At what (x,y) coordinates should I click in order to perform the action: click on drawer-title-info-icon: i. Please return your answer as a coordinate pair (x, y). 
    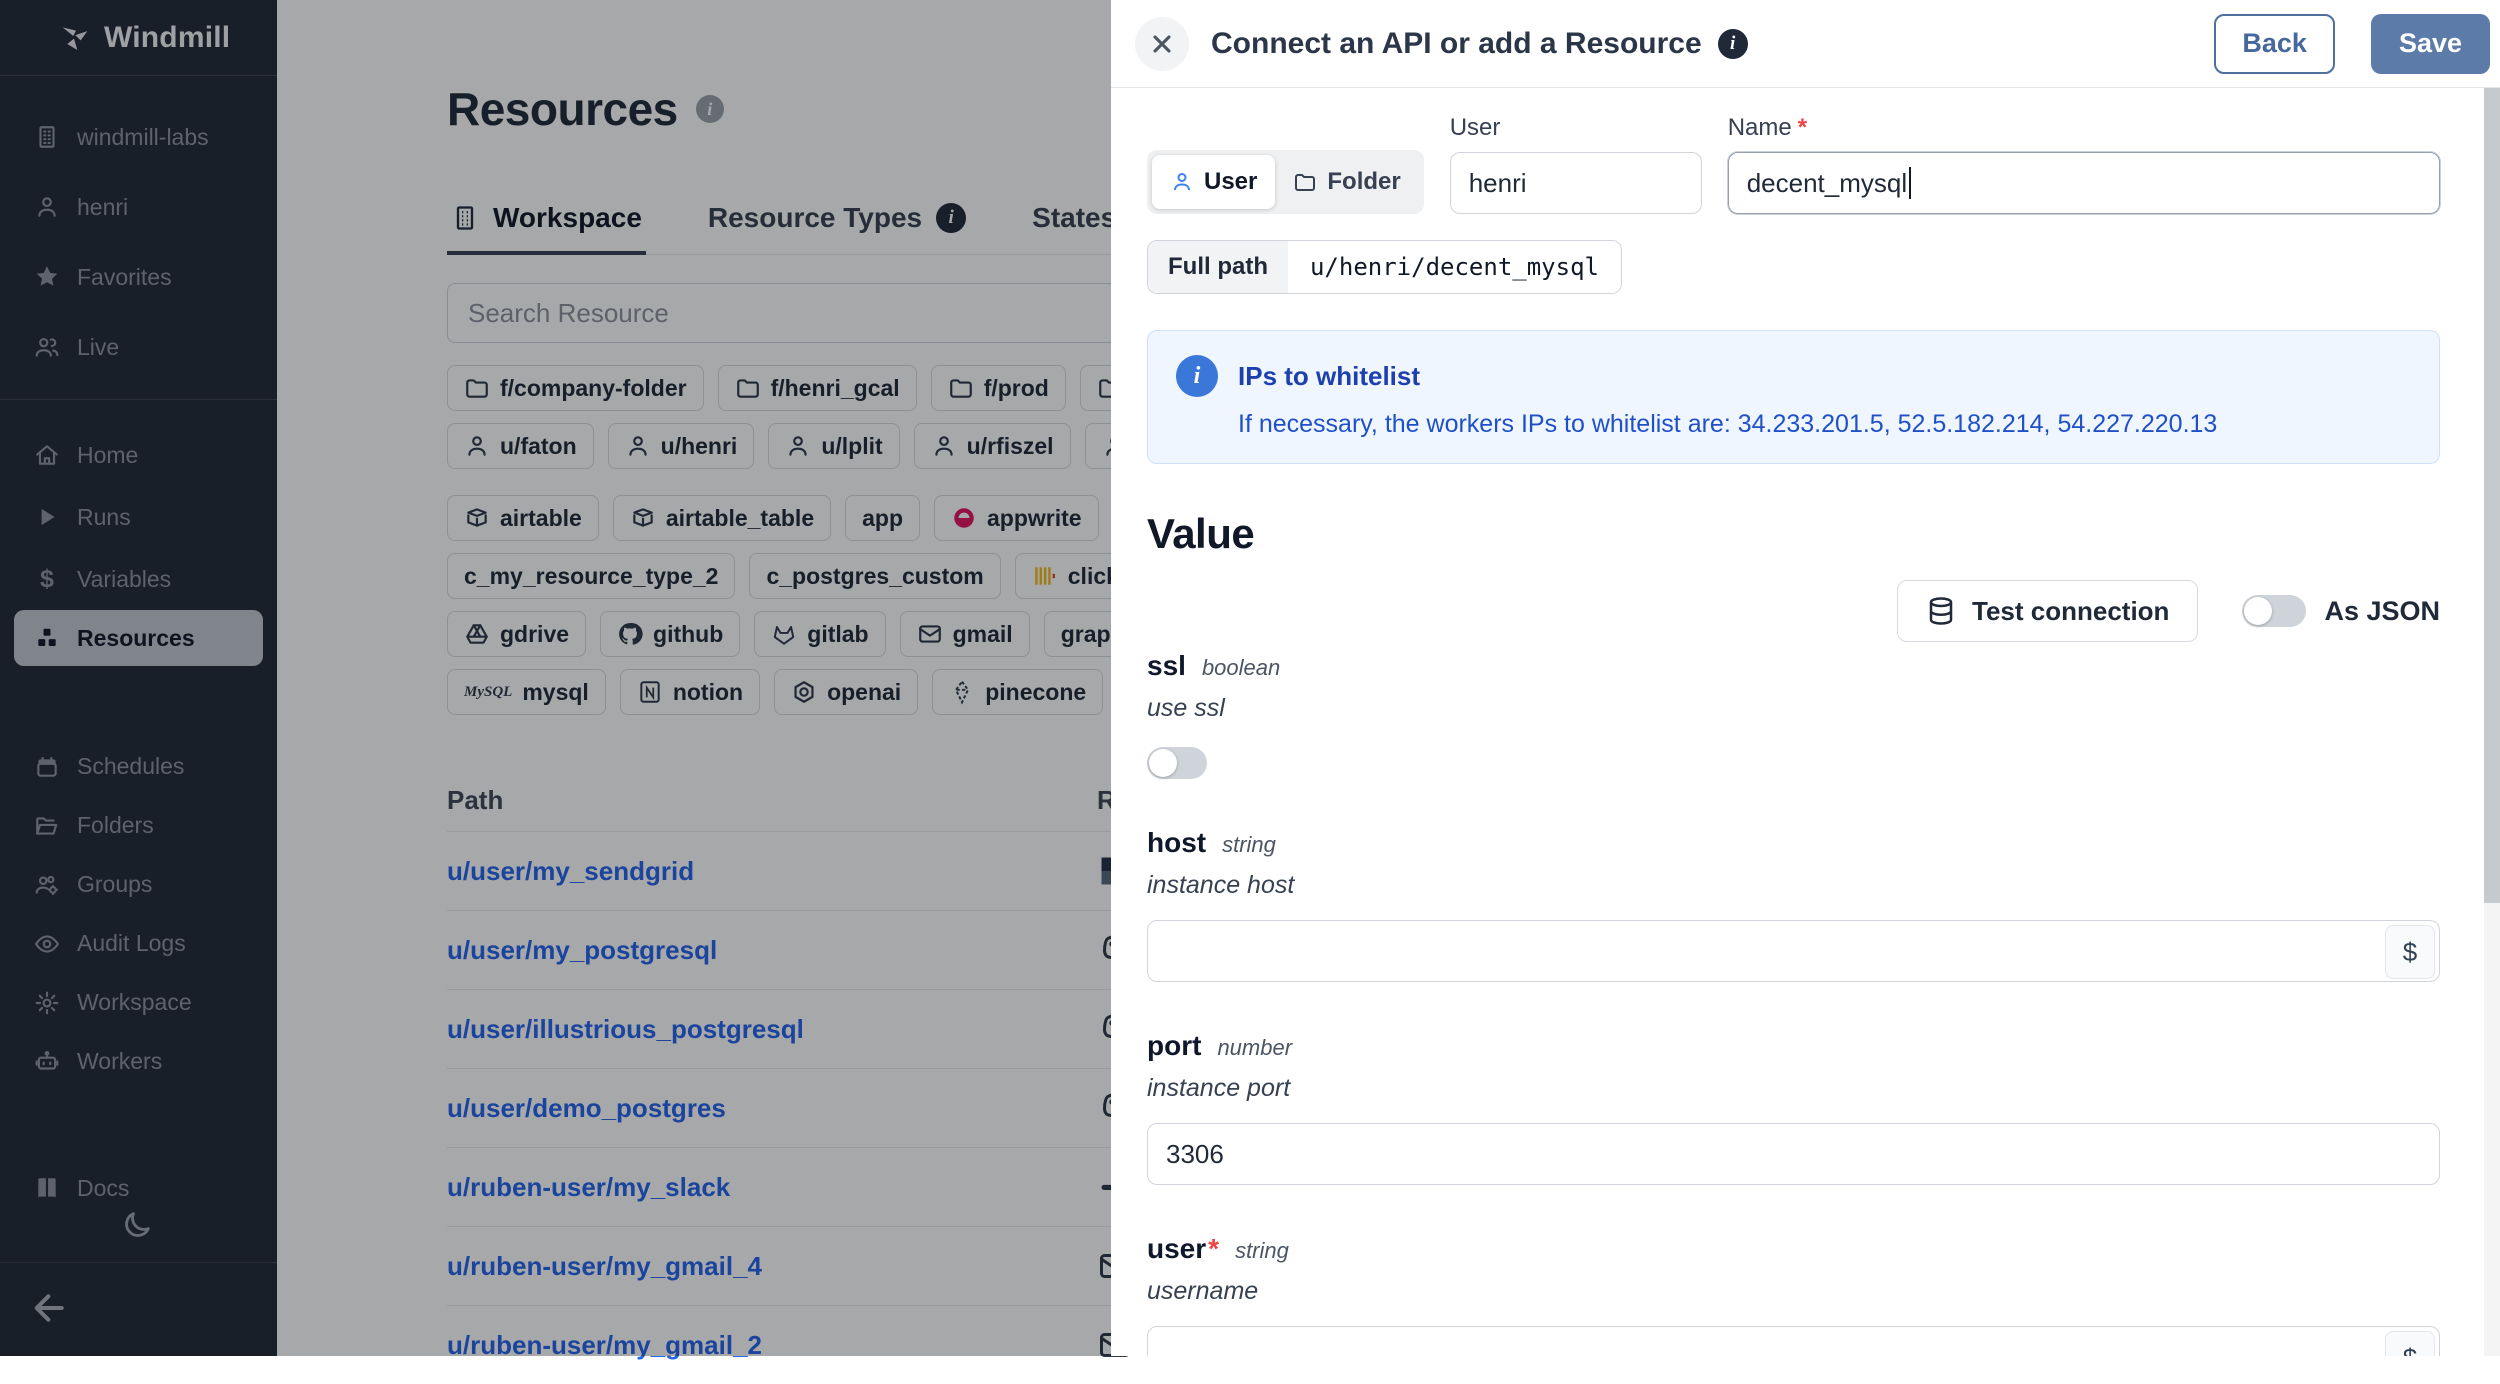
    Looking at the image, I should click on (1732, 43).